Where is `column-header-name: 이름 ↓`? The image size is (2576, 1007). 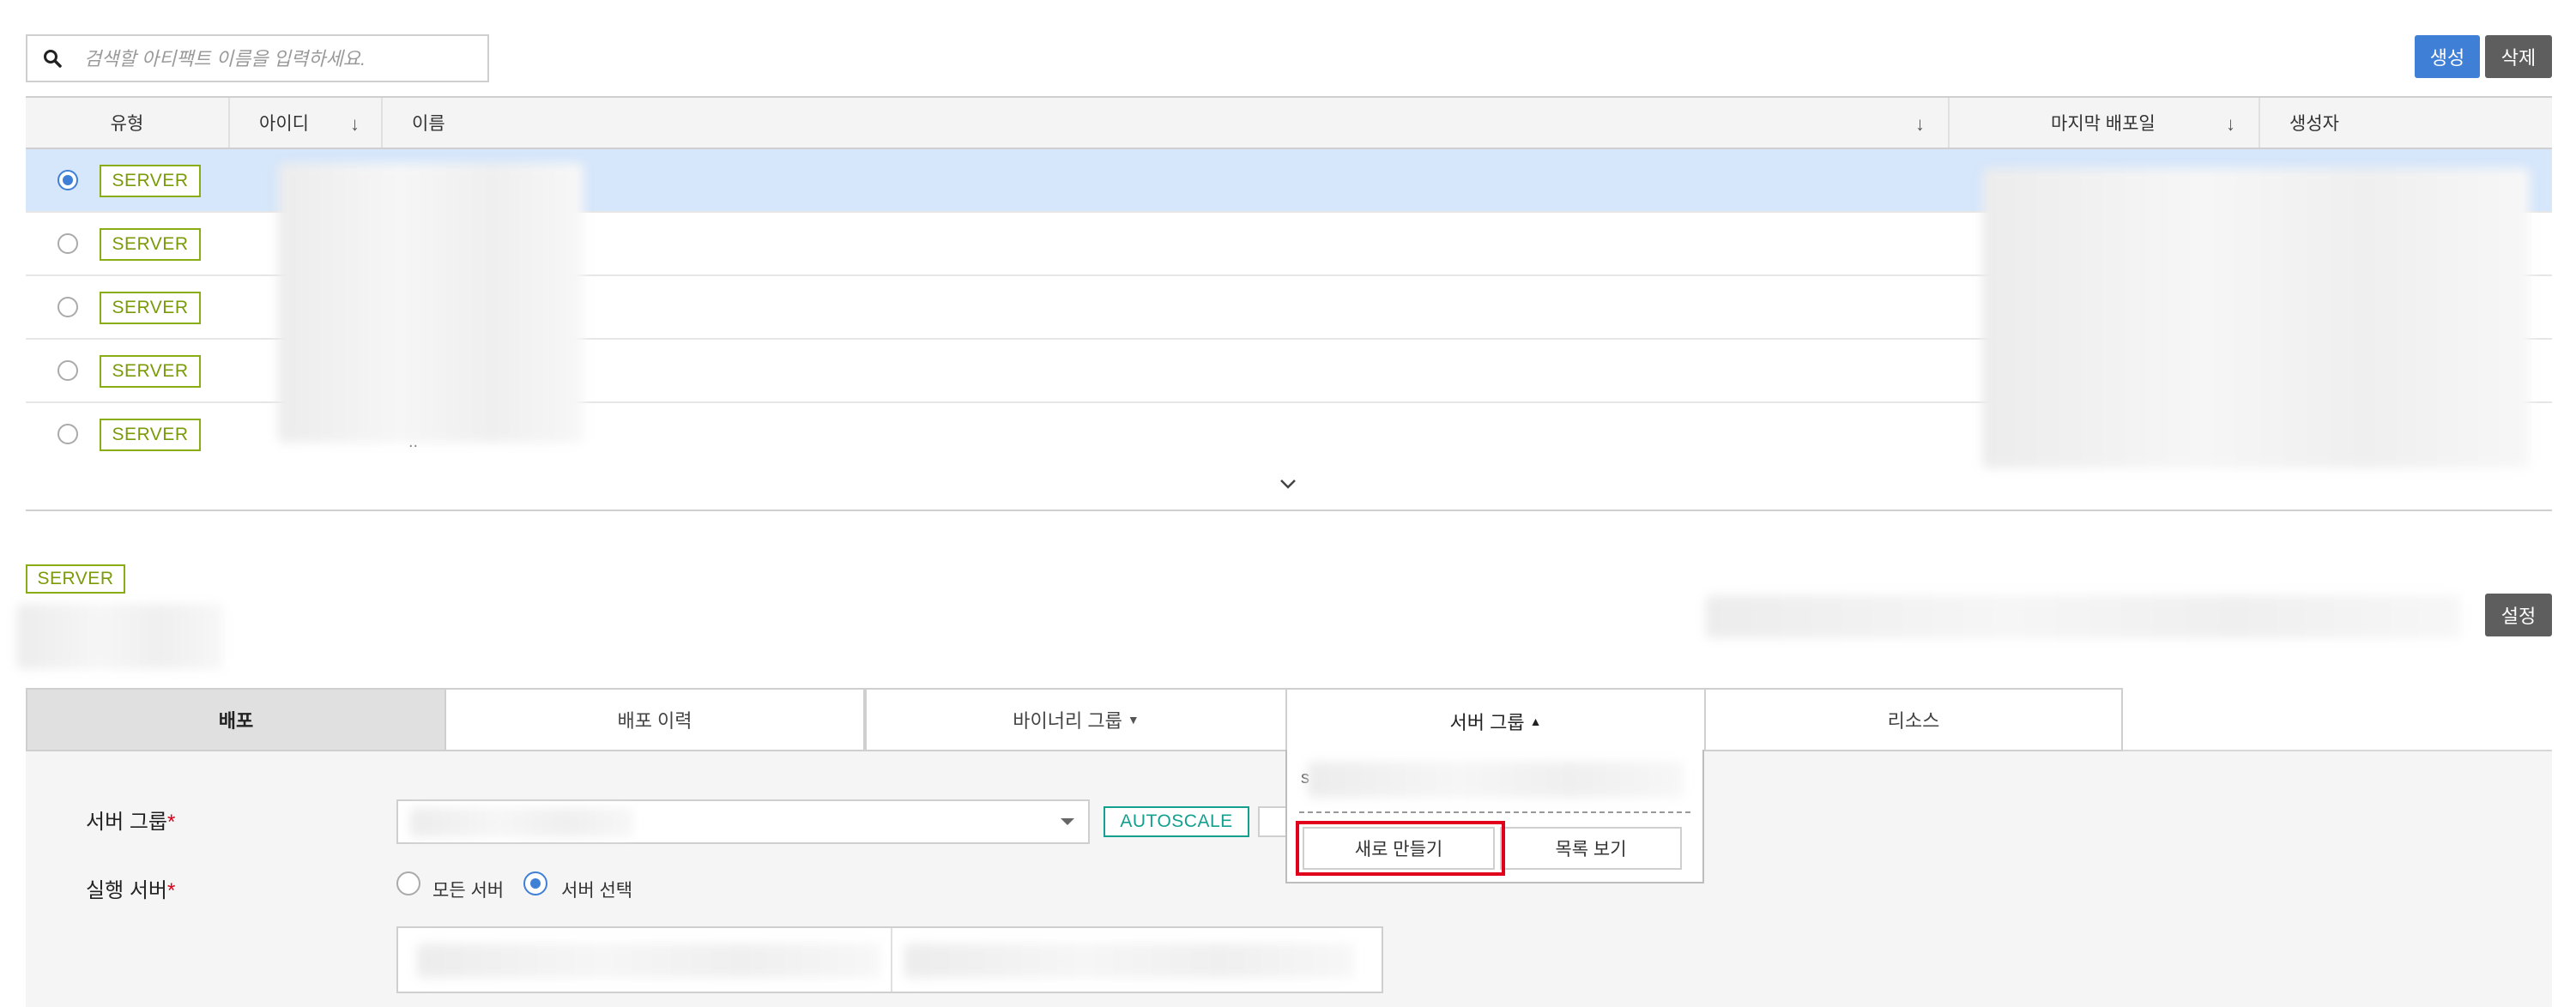
column-header-name: 이름 ↓ is located at coordinates (1165, 123).